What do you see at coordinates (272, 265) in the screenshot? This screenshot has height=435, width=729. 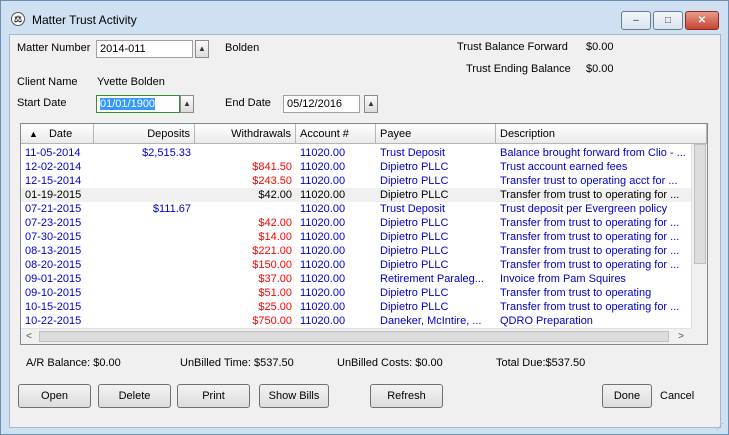 I see `cell-withdrawals: $150.00` at bounding box center [272, 265].